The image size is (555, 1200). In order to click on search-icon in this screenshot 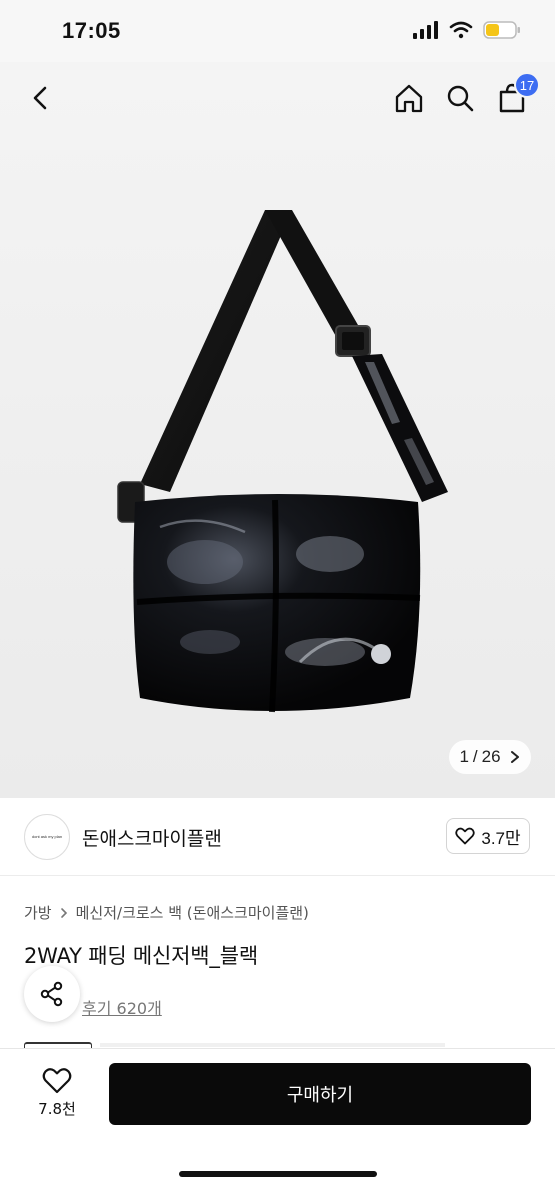, I will do `click(460, 98)`.